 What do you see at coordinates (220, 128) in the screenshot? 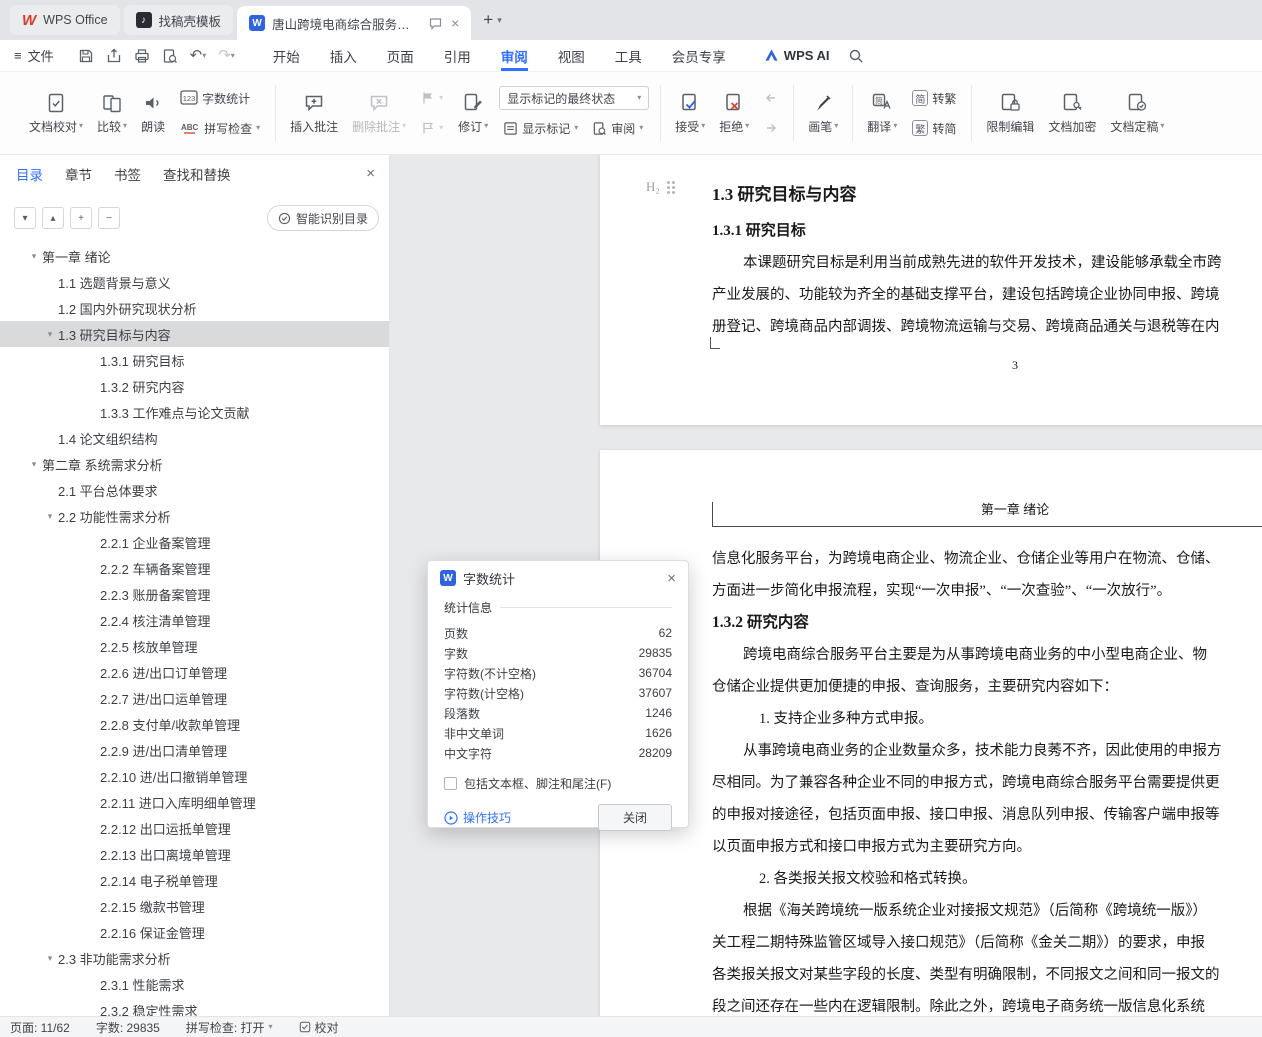
I see `spell-check-button: ABC 拼写检查 ▾` at bounding box center [220, 128].